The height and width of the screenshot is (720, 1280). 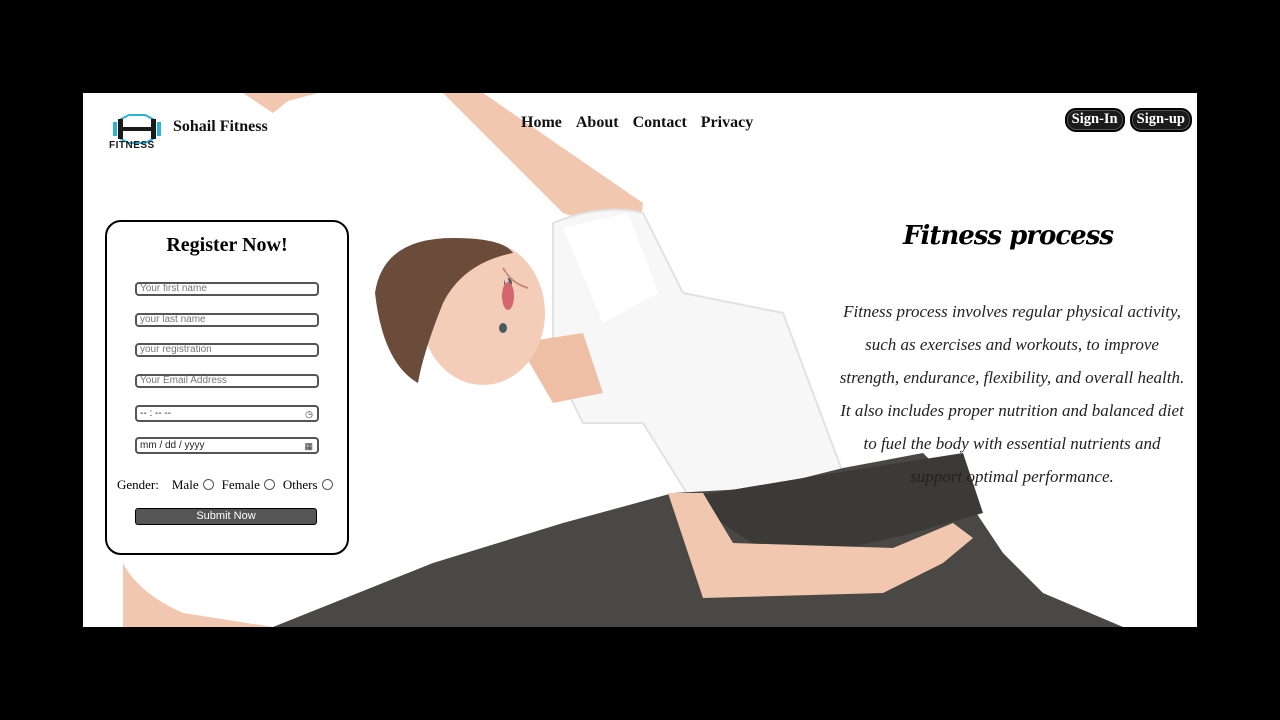 What do you see at coordinates (300, 484) in the screenshot?
I see `gender-option-others: Others` at bounding box center [300, 484].